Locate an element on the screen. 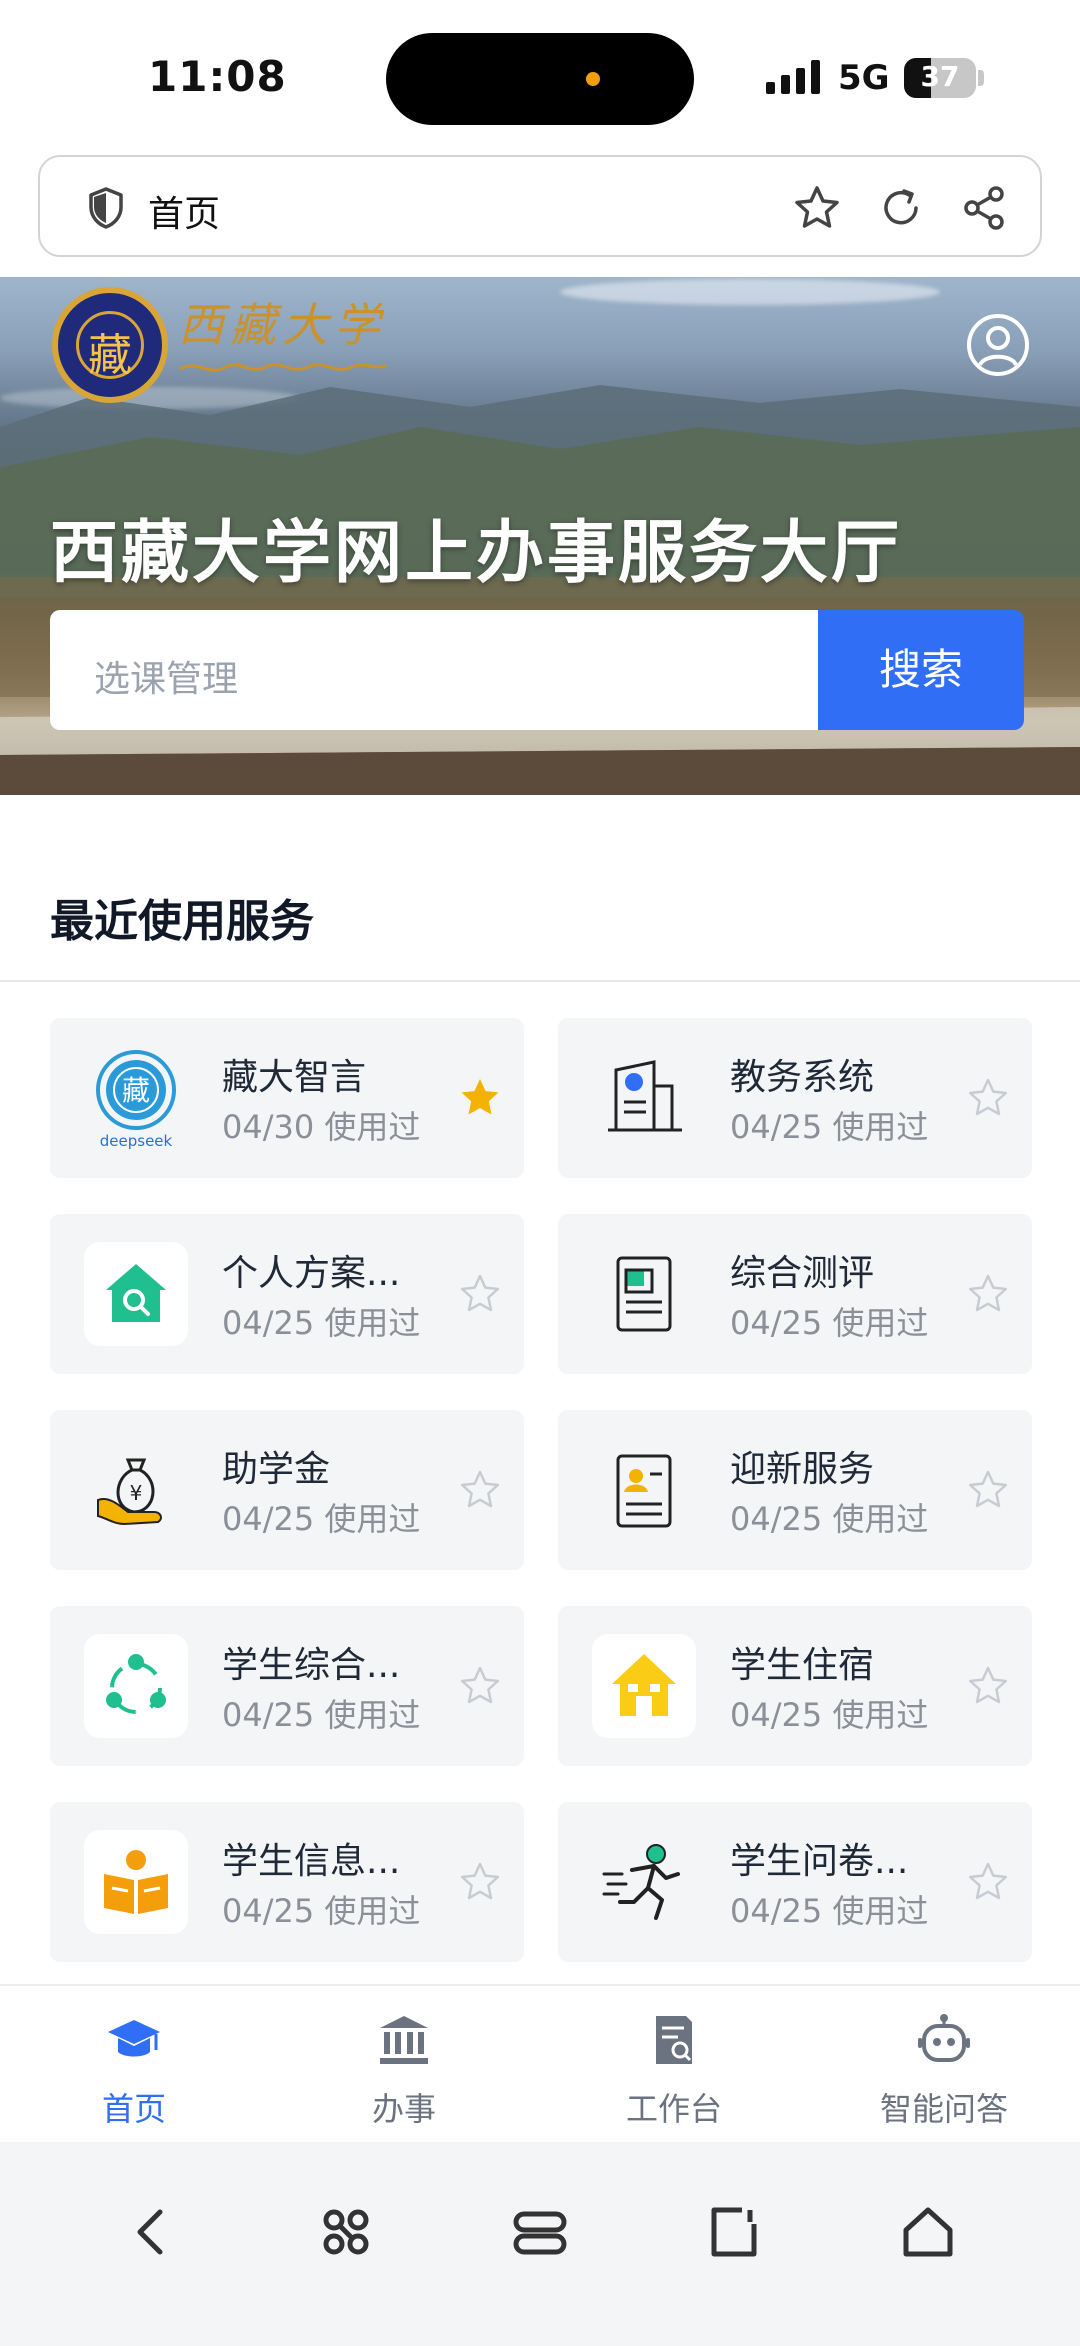 This screenshot has height=2346, width=1080. service-card: 藏 deepseek 藏大智言 04/30 使用过 is located at coordinates (287, 1098).